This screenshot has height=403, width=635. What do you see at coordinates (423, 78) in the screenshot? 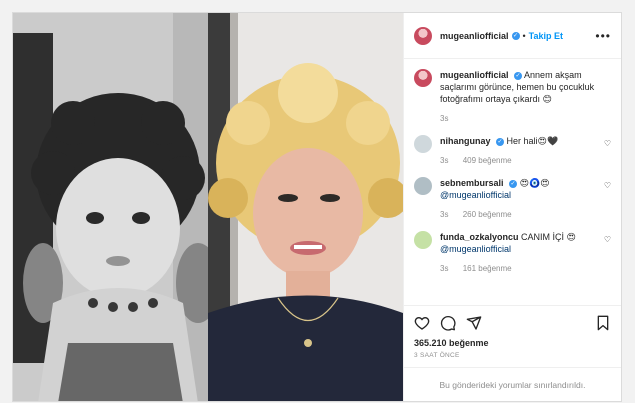
I see `caption-author-avatar` at bounding box center [423, 78].